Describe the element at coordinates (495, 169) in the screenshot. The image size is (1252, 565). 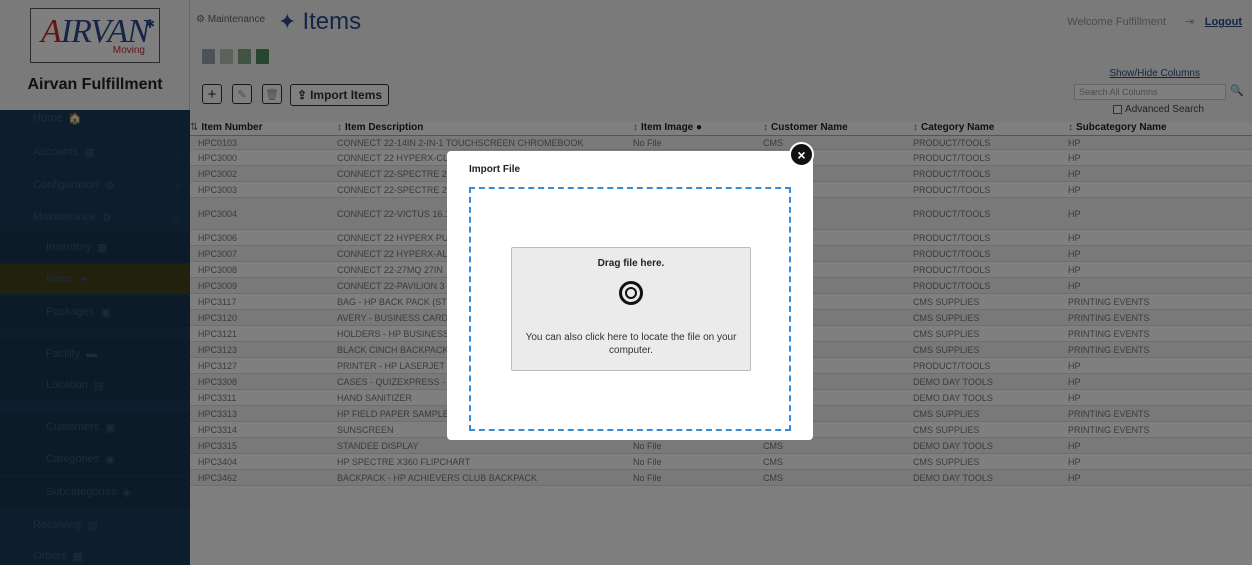
I see `modal-title: Import File` at that location.